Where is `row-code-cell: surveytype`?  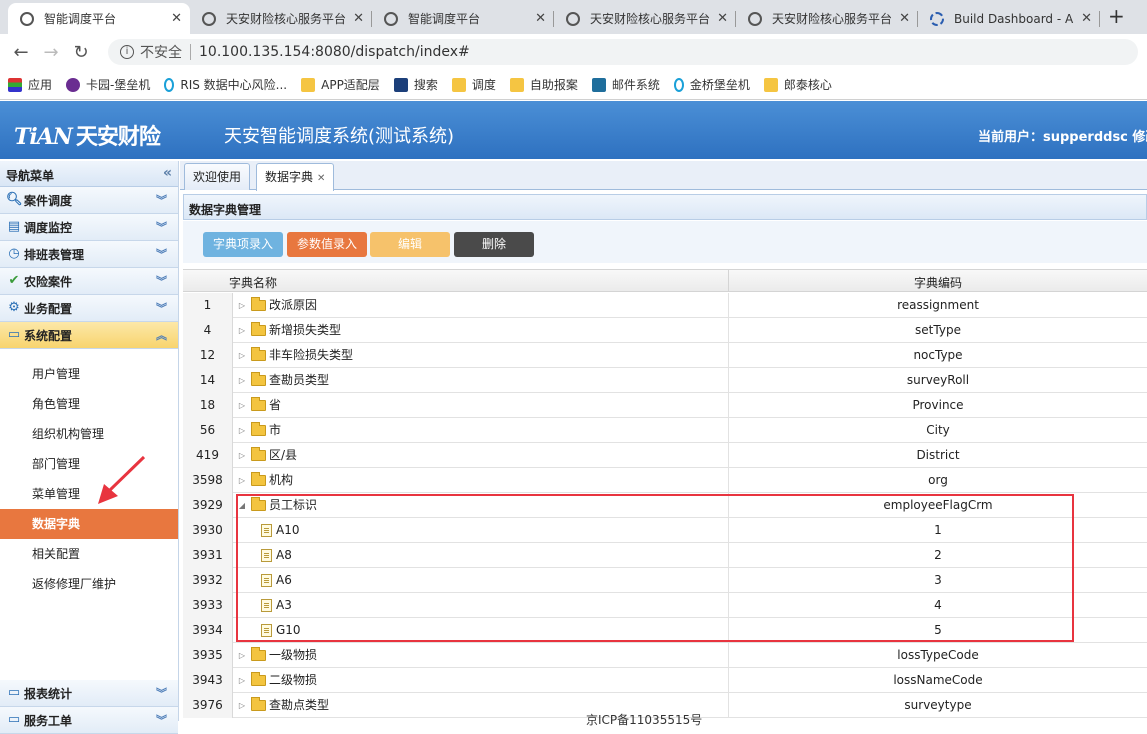
row-code-cell: surveytype is located at coordinates (937, 705).